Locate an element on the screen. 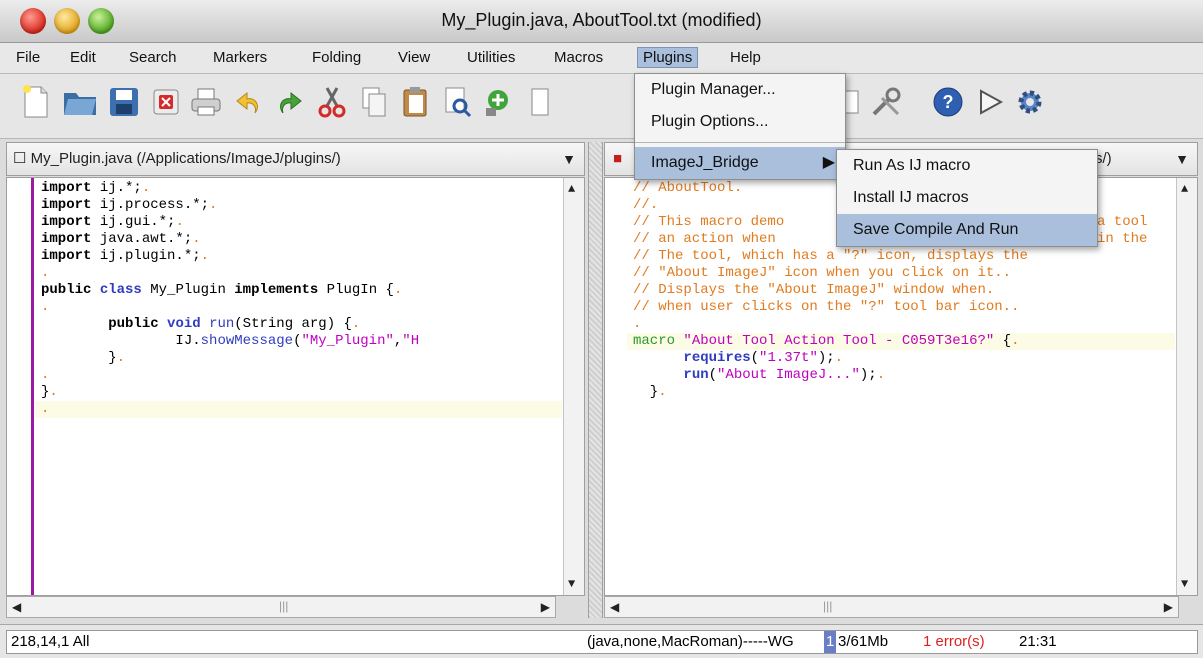 This screenshot has width=1203, height=658. menu-view: View is located at coordinates (414, 57).